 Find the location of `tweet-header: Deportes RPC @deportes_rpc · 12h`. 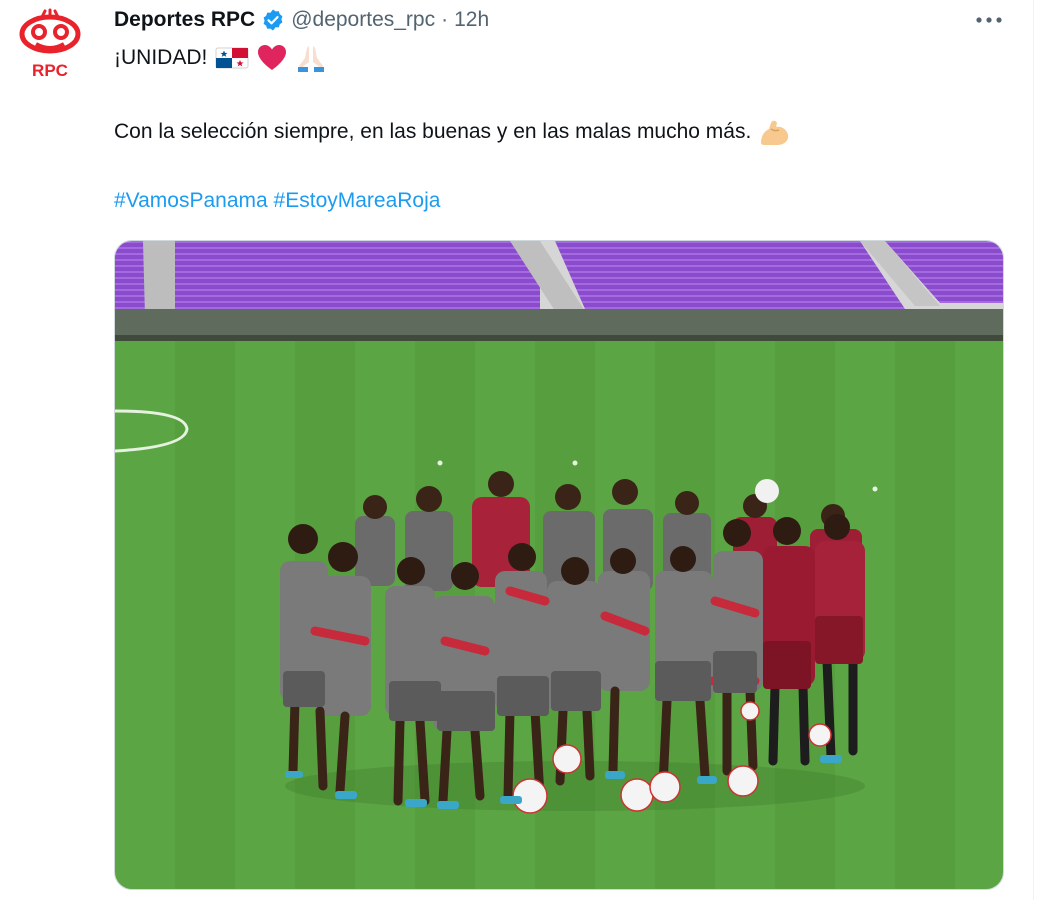

tweet-header: Deportes RPC @deportes_rpc · 12h is located at coordinates (301, 20).